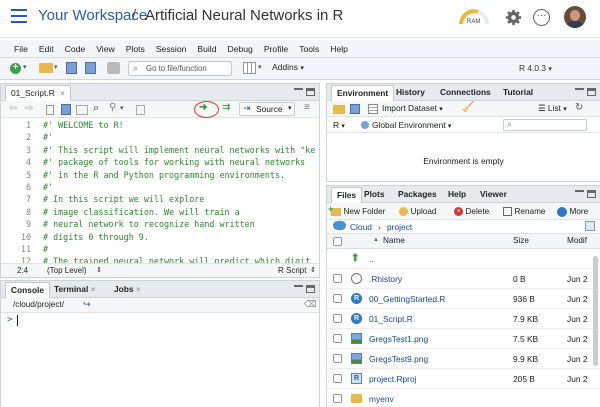 The width and height of the screenshot is (600, 407). What do you see at coordinates (206, 49) in the screenshot?
I see `menu-build: Build` at bounding box center [206, 49].